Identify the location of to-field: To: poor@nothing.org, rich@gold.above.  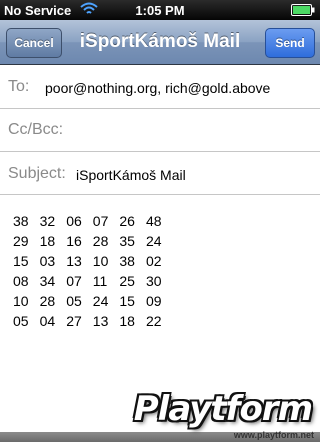
(160, 87).